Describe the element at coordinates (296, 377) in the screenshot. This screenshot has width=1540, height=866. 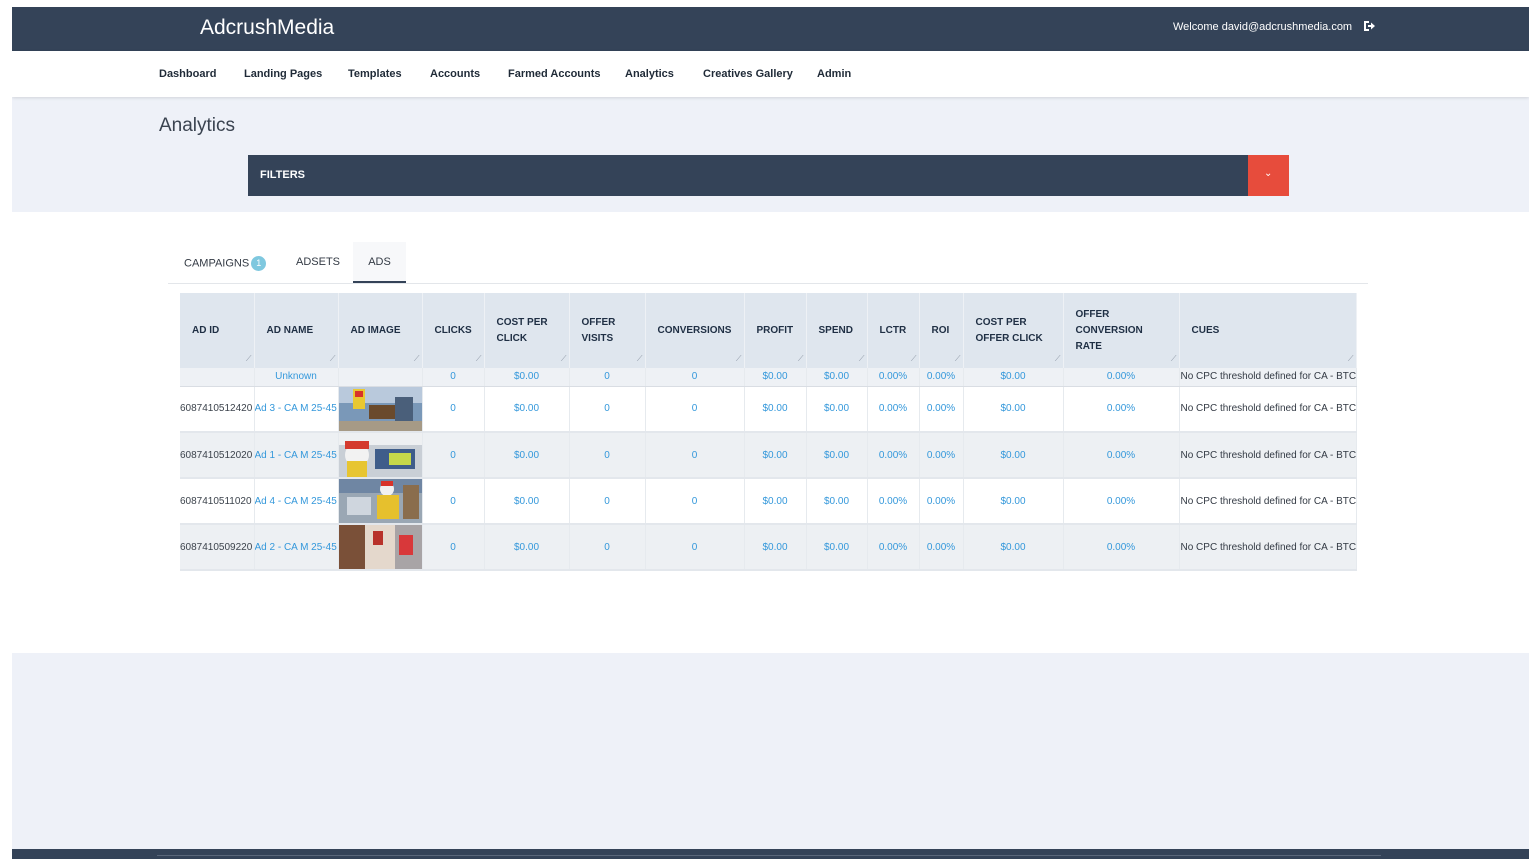
I see `ad-name-link: Unknown` at that location.